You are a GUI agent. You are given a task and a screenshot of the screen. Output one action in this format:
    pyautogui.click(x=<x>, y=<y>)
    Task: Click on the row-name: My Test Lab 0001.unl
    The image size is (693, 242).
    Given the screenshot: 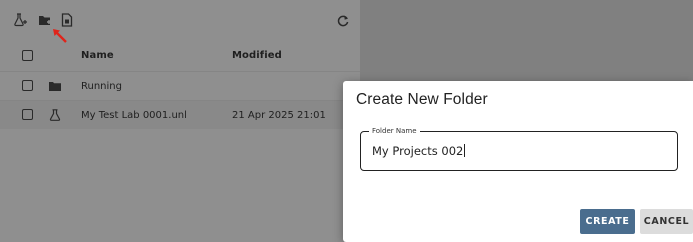 What is the action you would take?
    pyautogui.click(x=134, y=115)
    